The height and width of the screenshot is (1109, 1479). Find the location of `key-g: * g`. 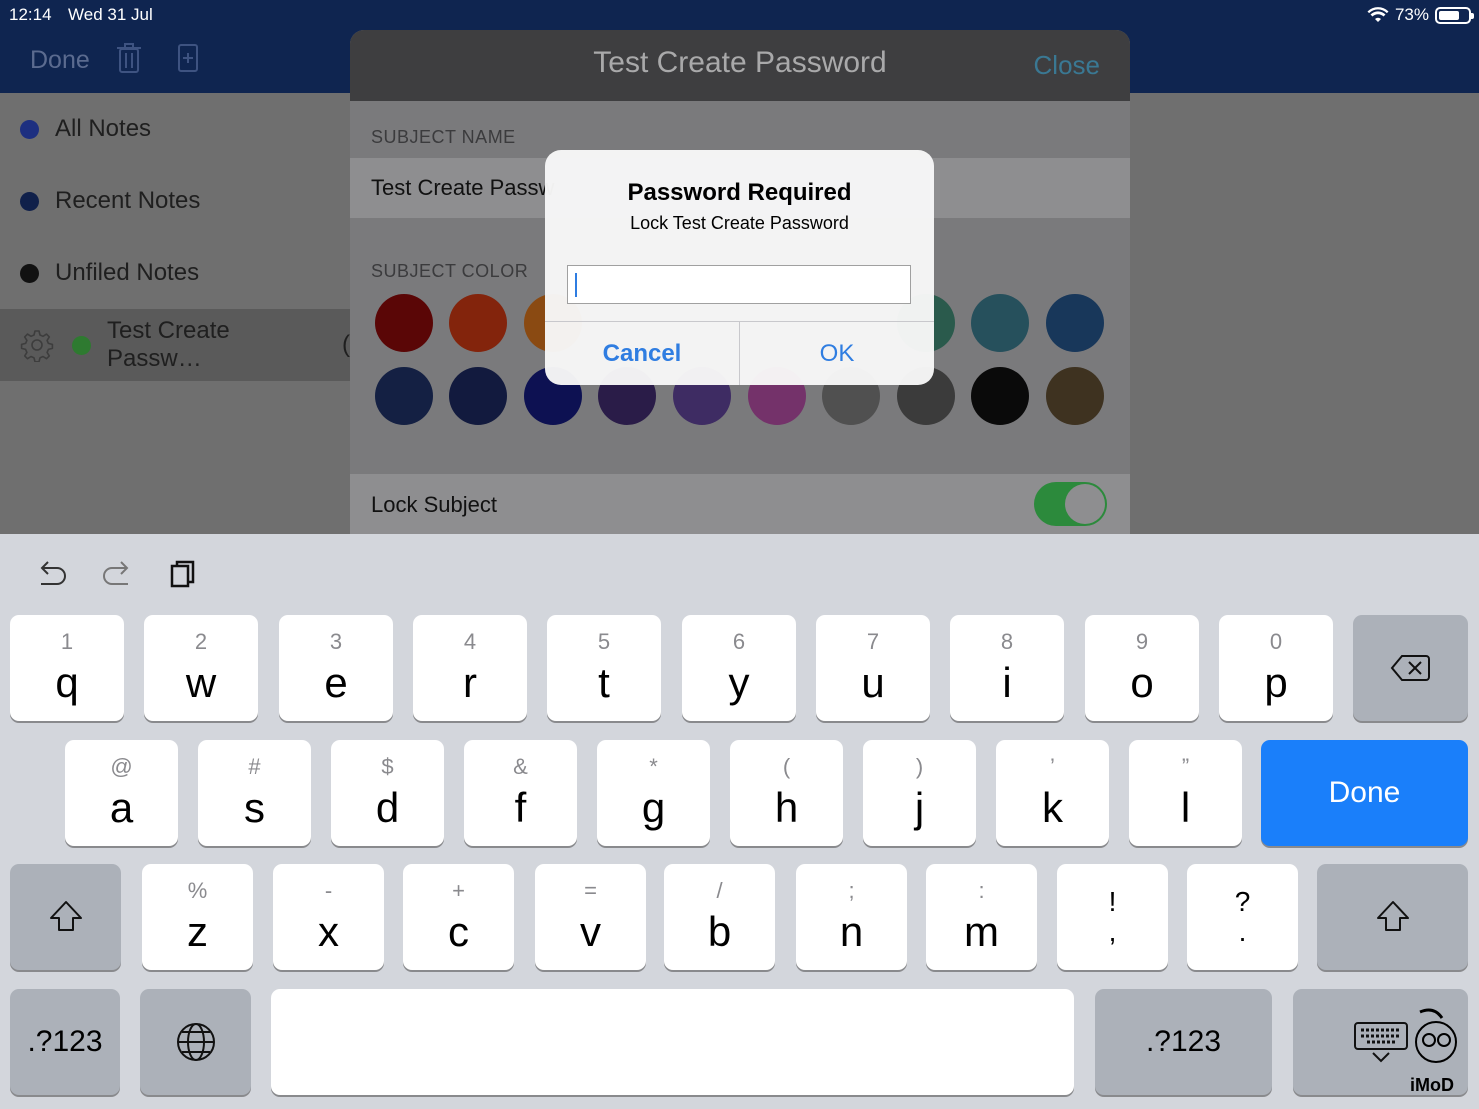

key-g: * g is located at coordinates (653, 793).